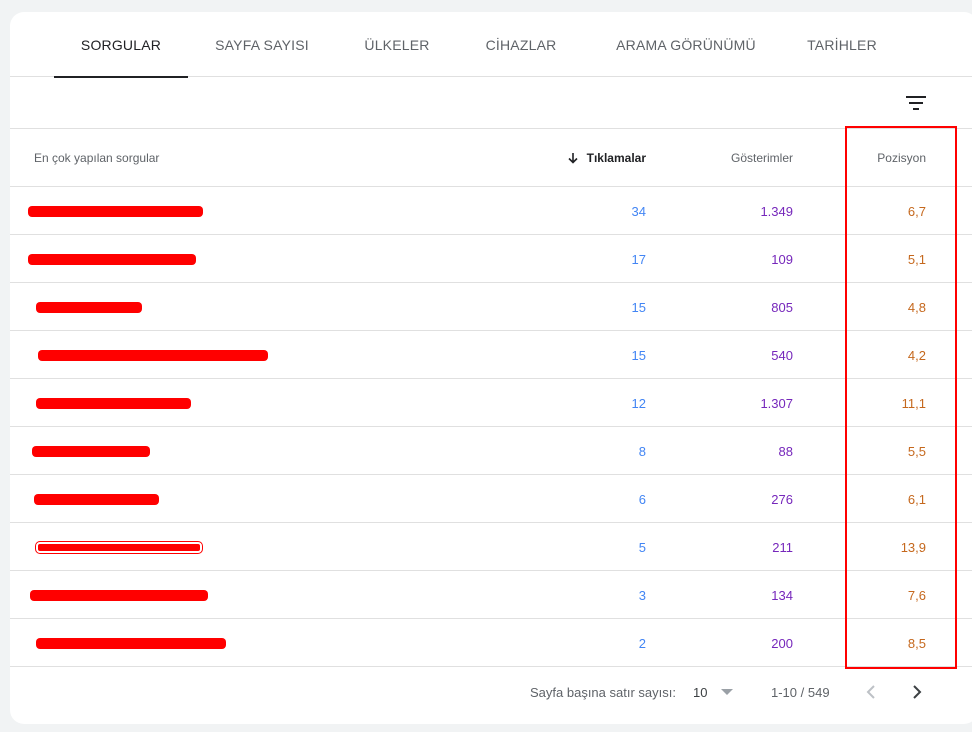  Describe the element at coordinates (782, 355) in the screenshot. I see `impressions-cell: 540` at that location.